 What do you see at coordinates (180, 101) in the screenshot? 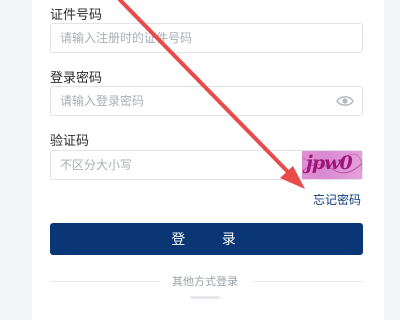
I see `password-input` at bounding box center [180, 101].